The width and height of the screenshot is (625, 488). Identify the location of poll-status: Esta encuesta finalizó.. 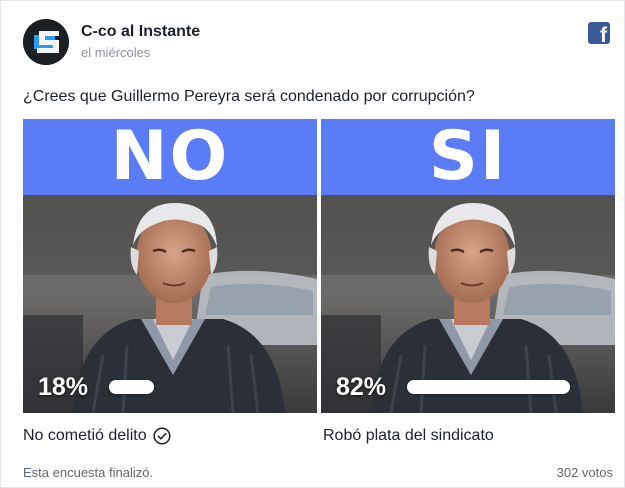
(88, 472).